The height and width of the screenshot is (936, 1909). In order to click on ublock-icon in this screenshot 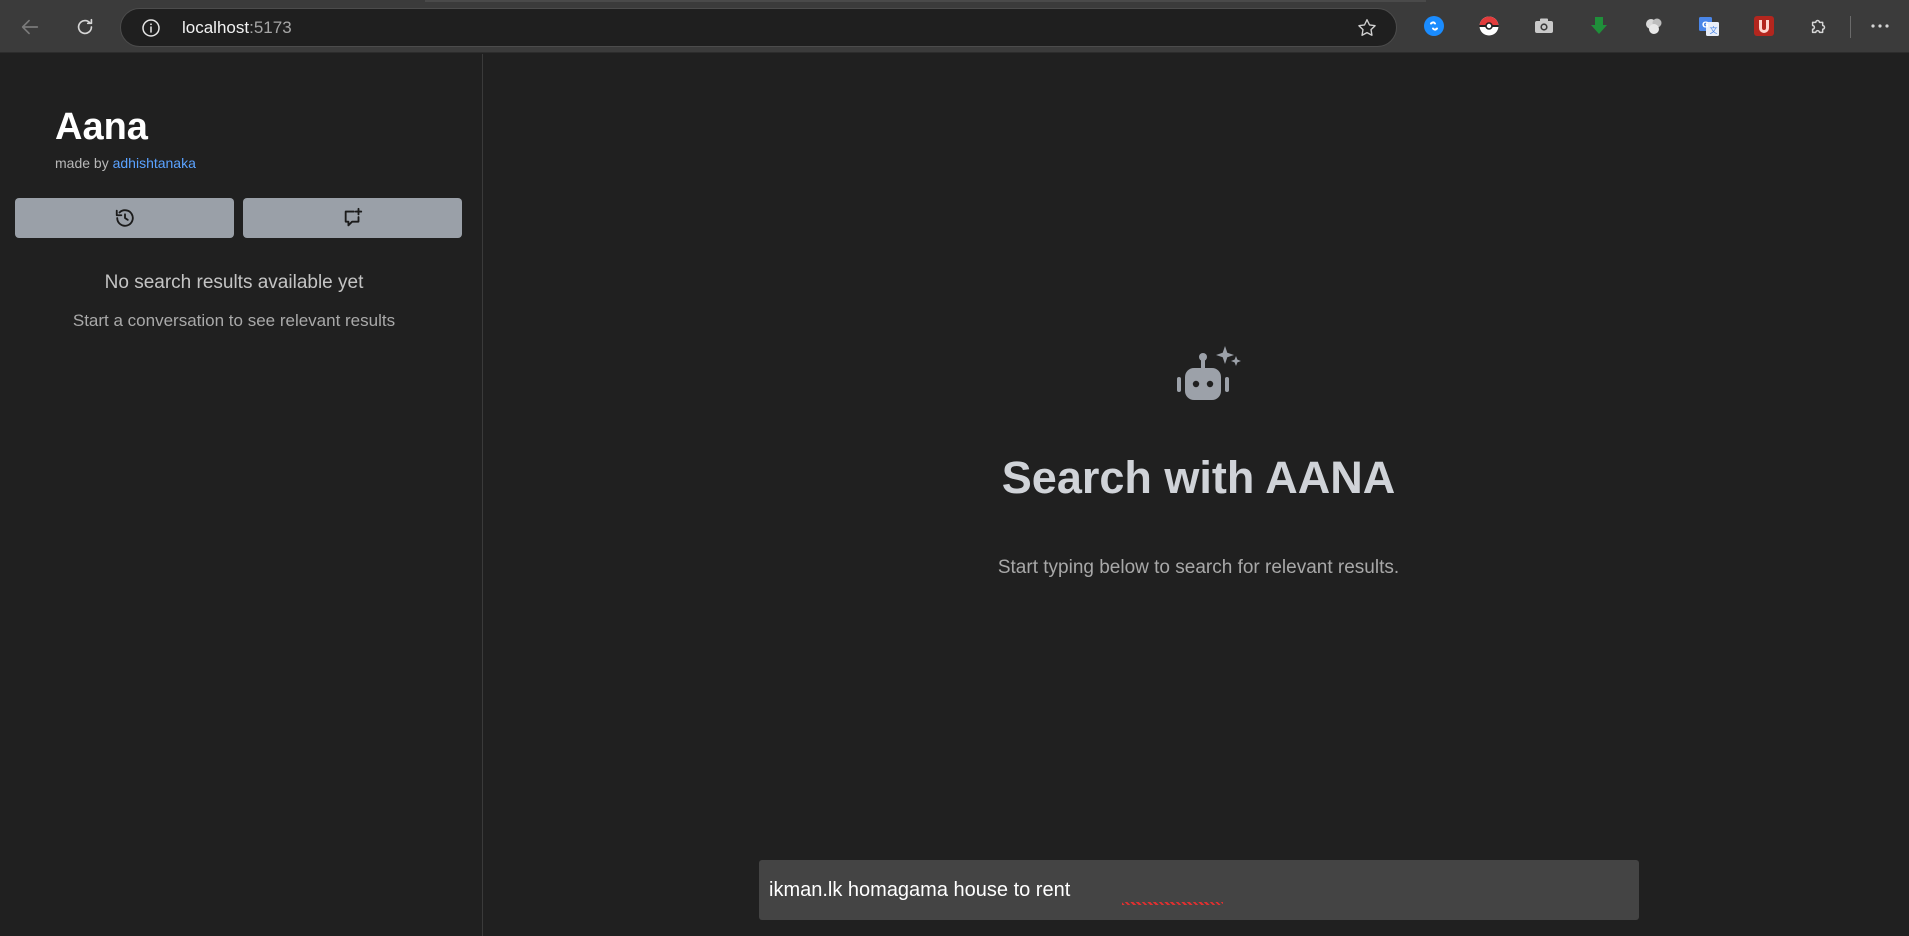, I will do `click(1764, 26)`.